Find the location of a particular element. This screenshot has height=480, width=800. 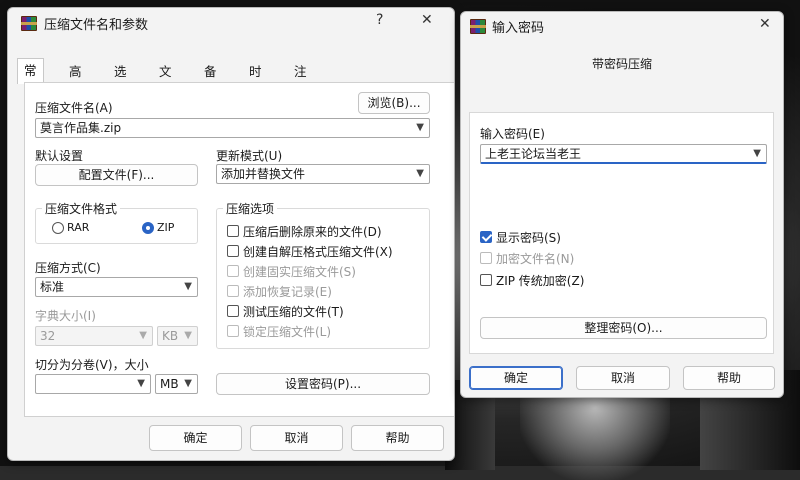

format-zip-label: ZIP is located at coordinates (165, 227).